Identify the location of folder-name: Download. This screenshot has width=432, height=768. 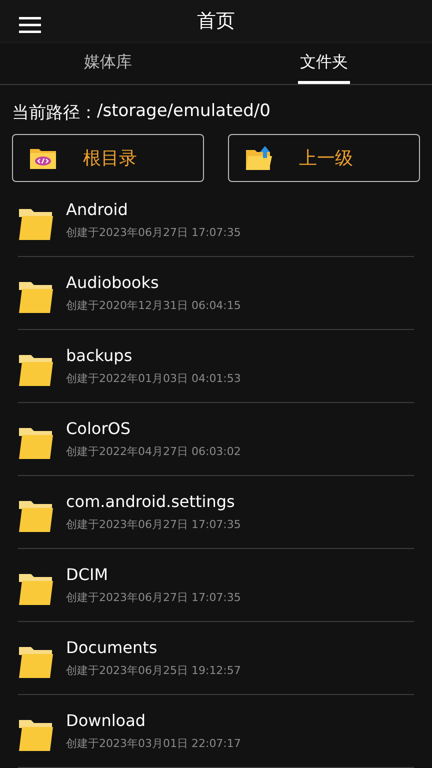
(106, 720).